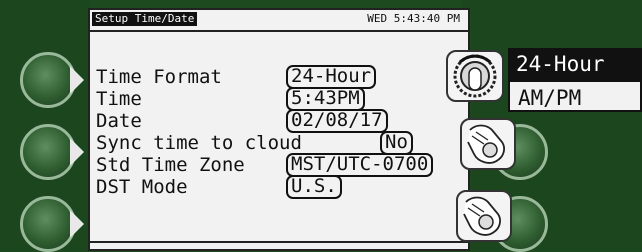  I want to click on popup-option-am-pm: AM/PM, so click(575, 96).